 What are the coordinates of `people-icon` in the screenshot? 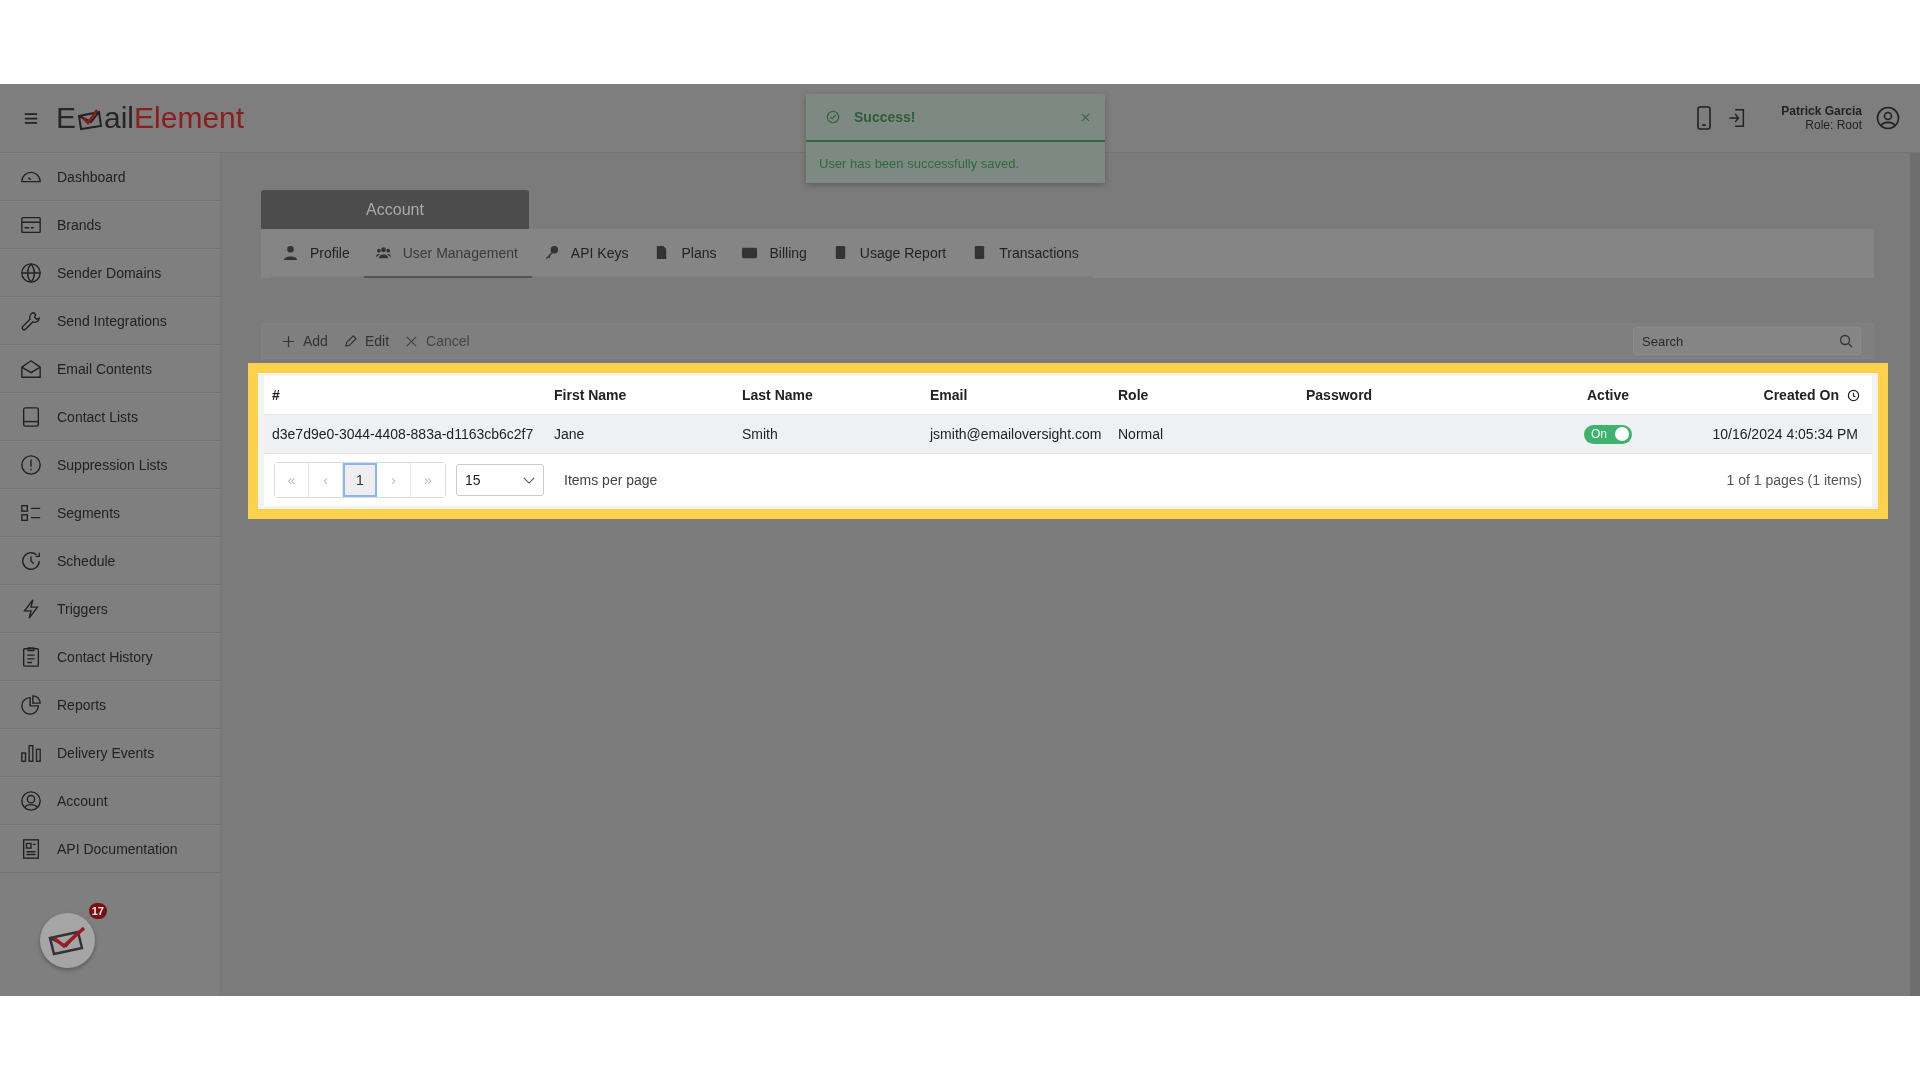 It's located at (383, 252).